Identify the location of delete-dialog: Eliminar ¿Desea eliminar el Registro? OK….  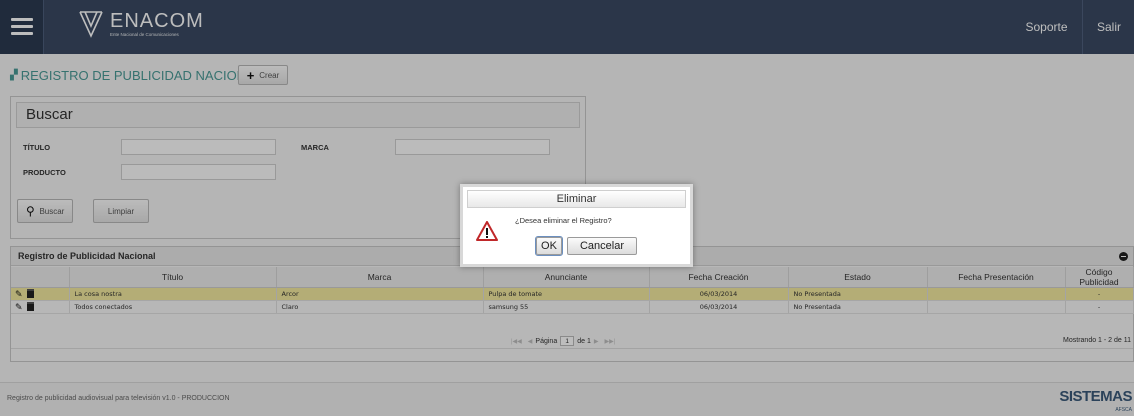
(576, 225).